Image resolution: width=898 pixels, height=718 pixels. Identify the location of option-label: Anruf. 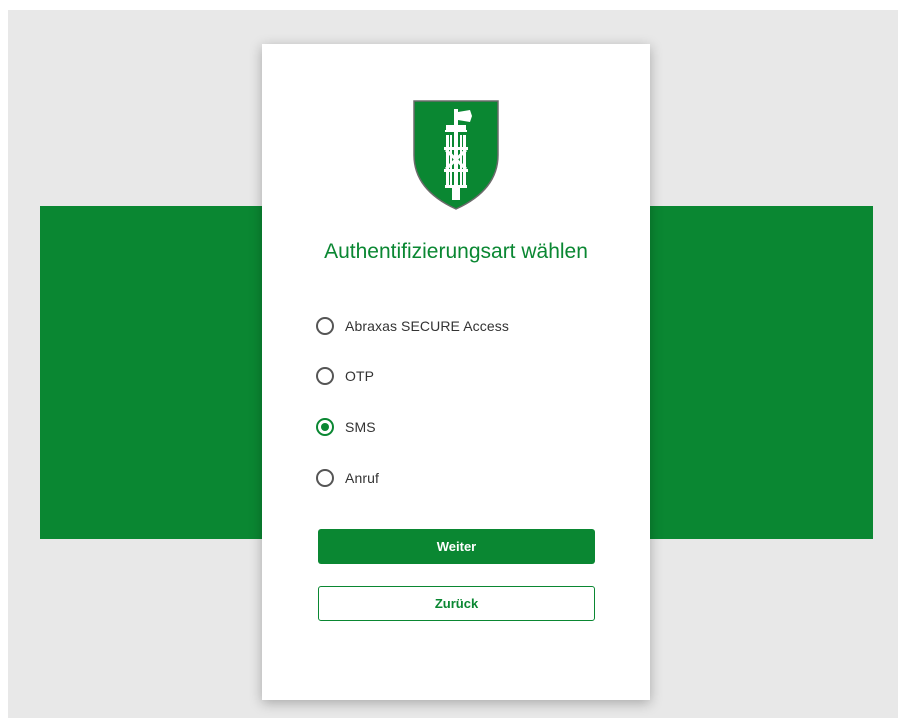
(362, 478).